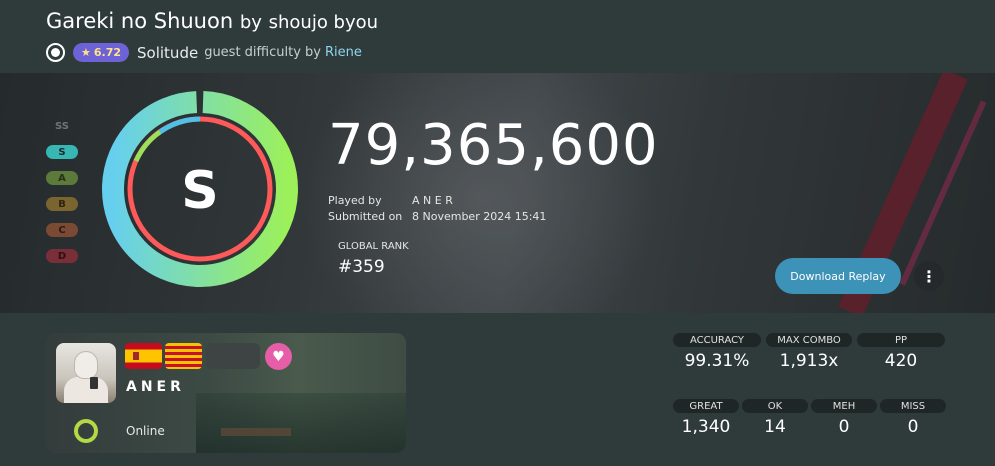 This screenshot has height=466, width=995. What do you see at coordinates (844, 406) in the screenshot?
I see `stat-label: MEH` at bounding box center [844, 406].